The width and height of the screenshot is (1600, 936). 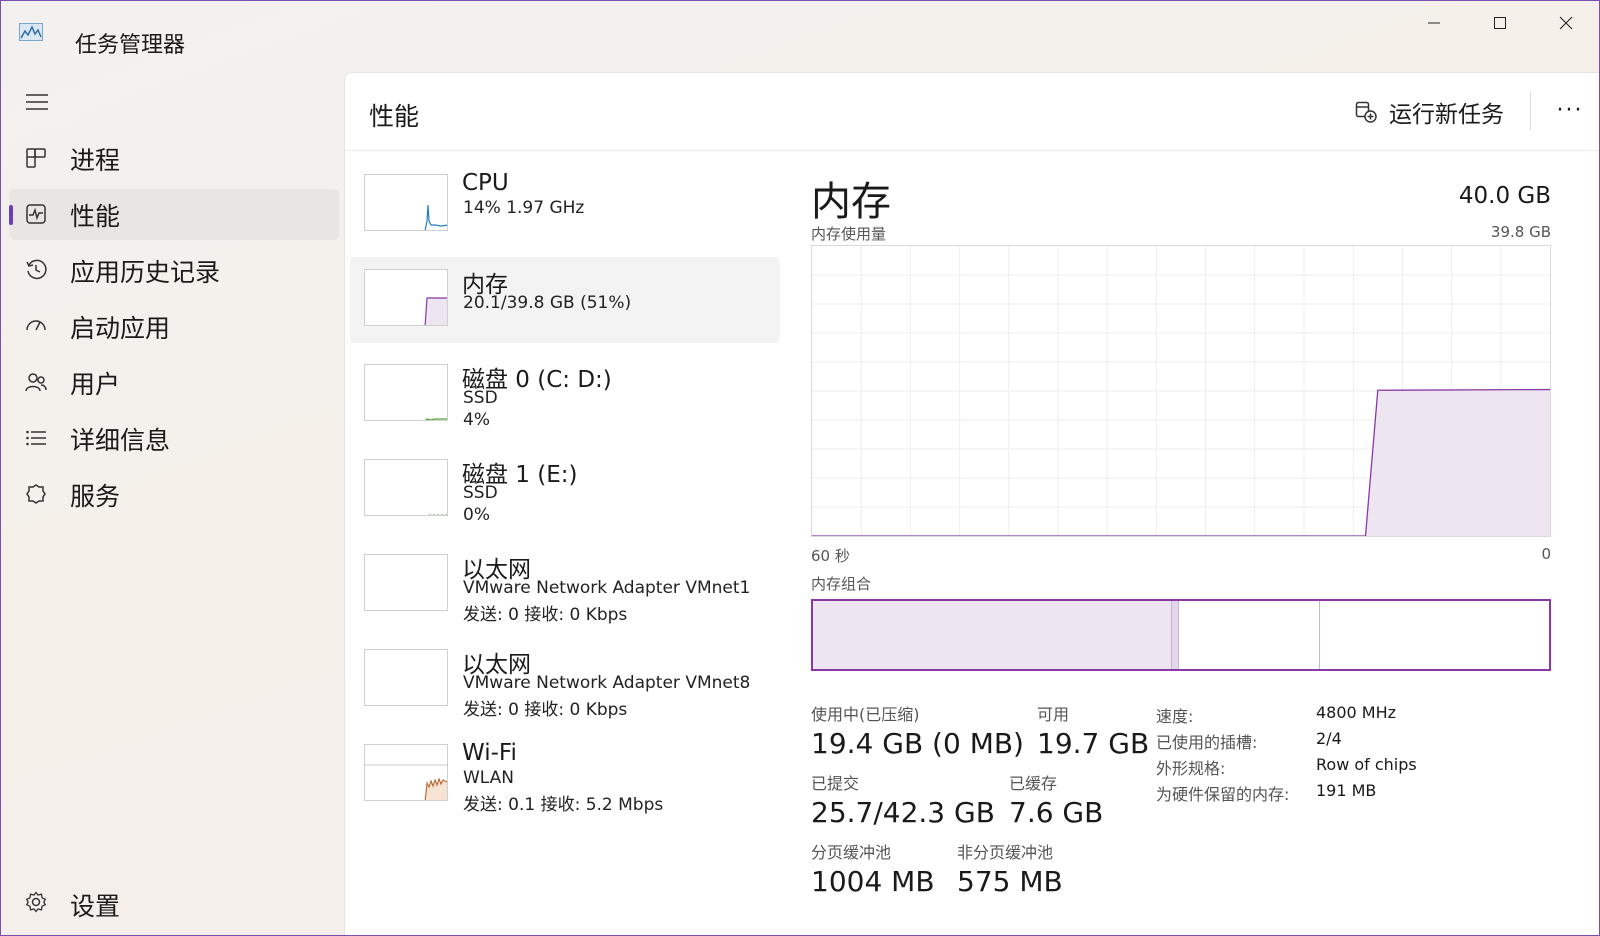 I want to click on wifi-thumbnail-graph, so click(x=406, y=772).